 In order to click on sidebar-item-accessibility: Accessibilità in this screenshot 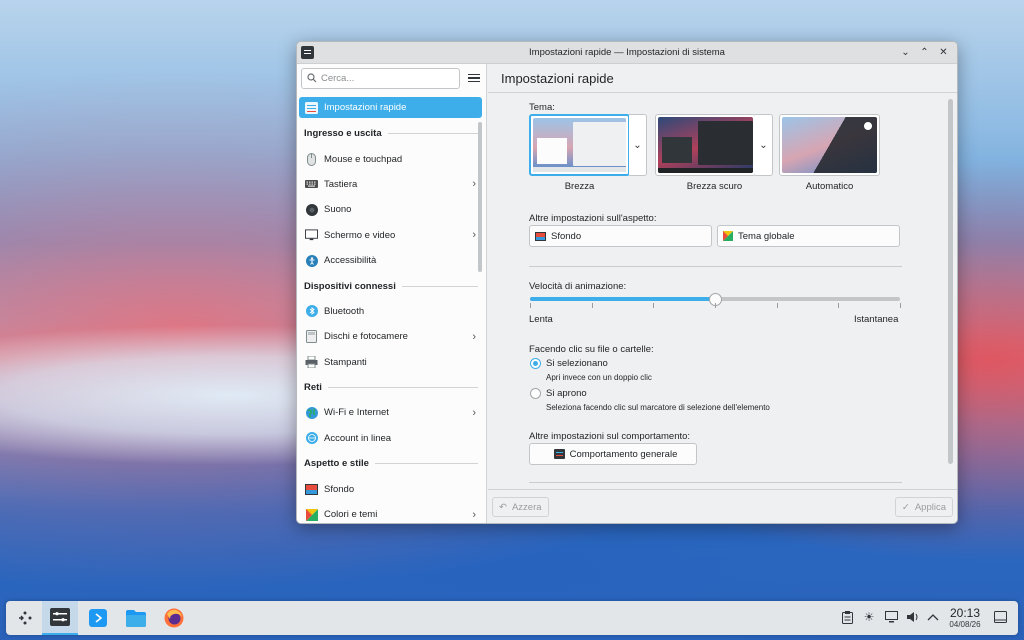, I will do `click(390, 260)`.